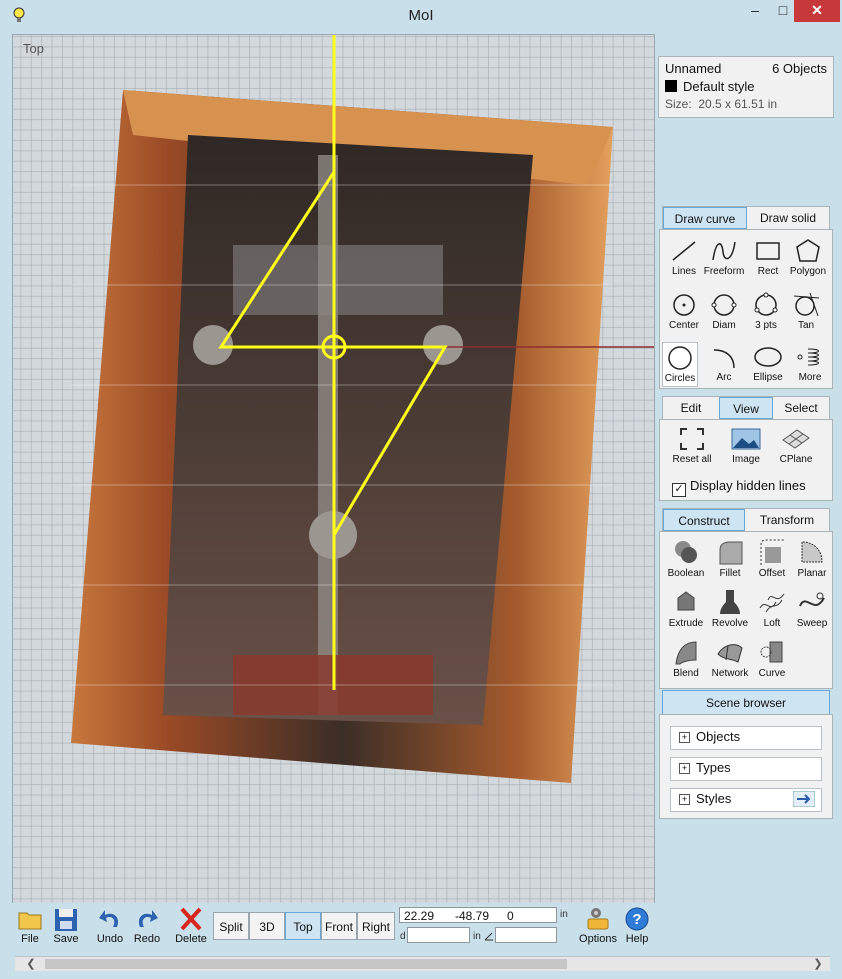 This screenshot has height=979, width=842. What do you see at coordinates (421, 15) in the screenshot?
I see `title-bar: MoI – □ ✕` at bounding box center [421, 15].